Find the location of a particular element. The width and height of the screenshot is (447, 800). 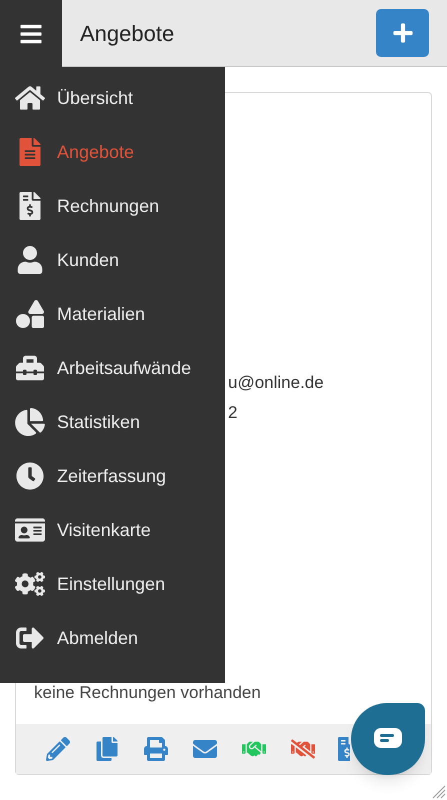

clock-icon is located at coordinates (30, 476).